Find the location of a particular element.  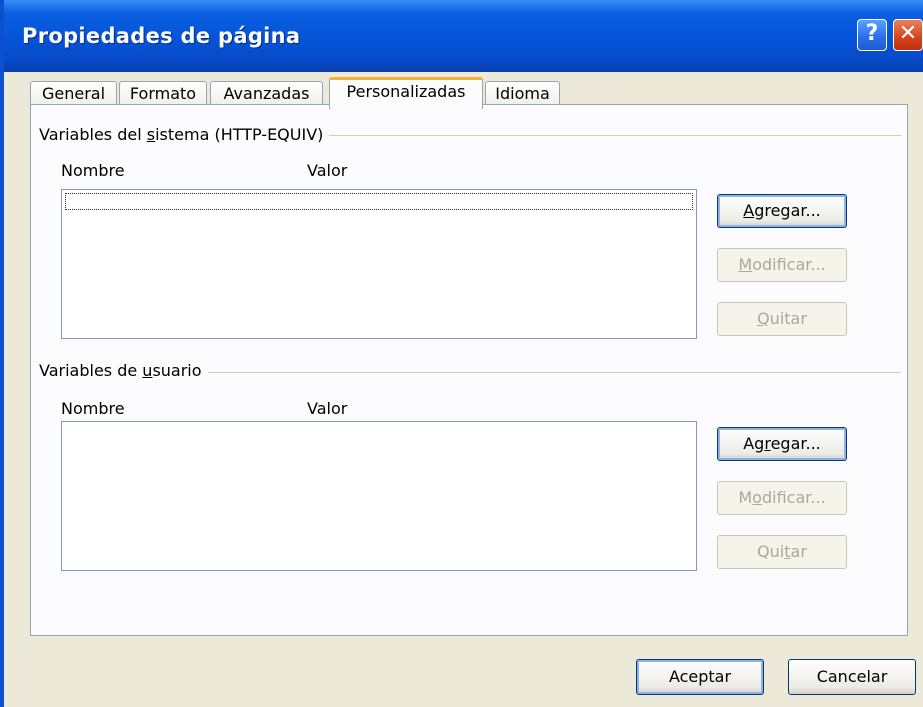

title-bar: Propiedades de página ? ✕ is located at coordinates (461, 36).